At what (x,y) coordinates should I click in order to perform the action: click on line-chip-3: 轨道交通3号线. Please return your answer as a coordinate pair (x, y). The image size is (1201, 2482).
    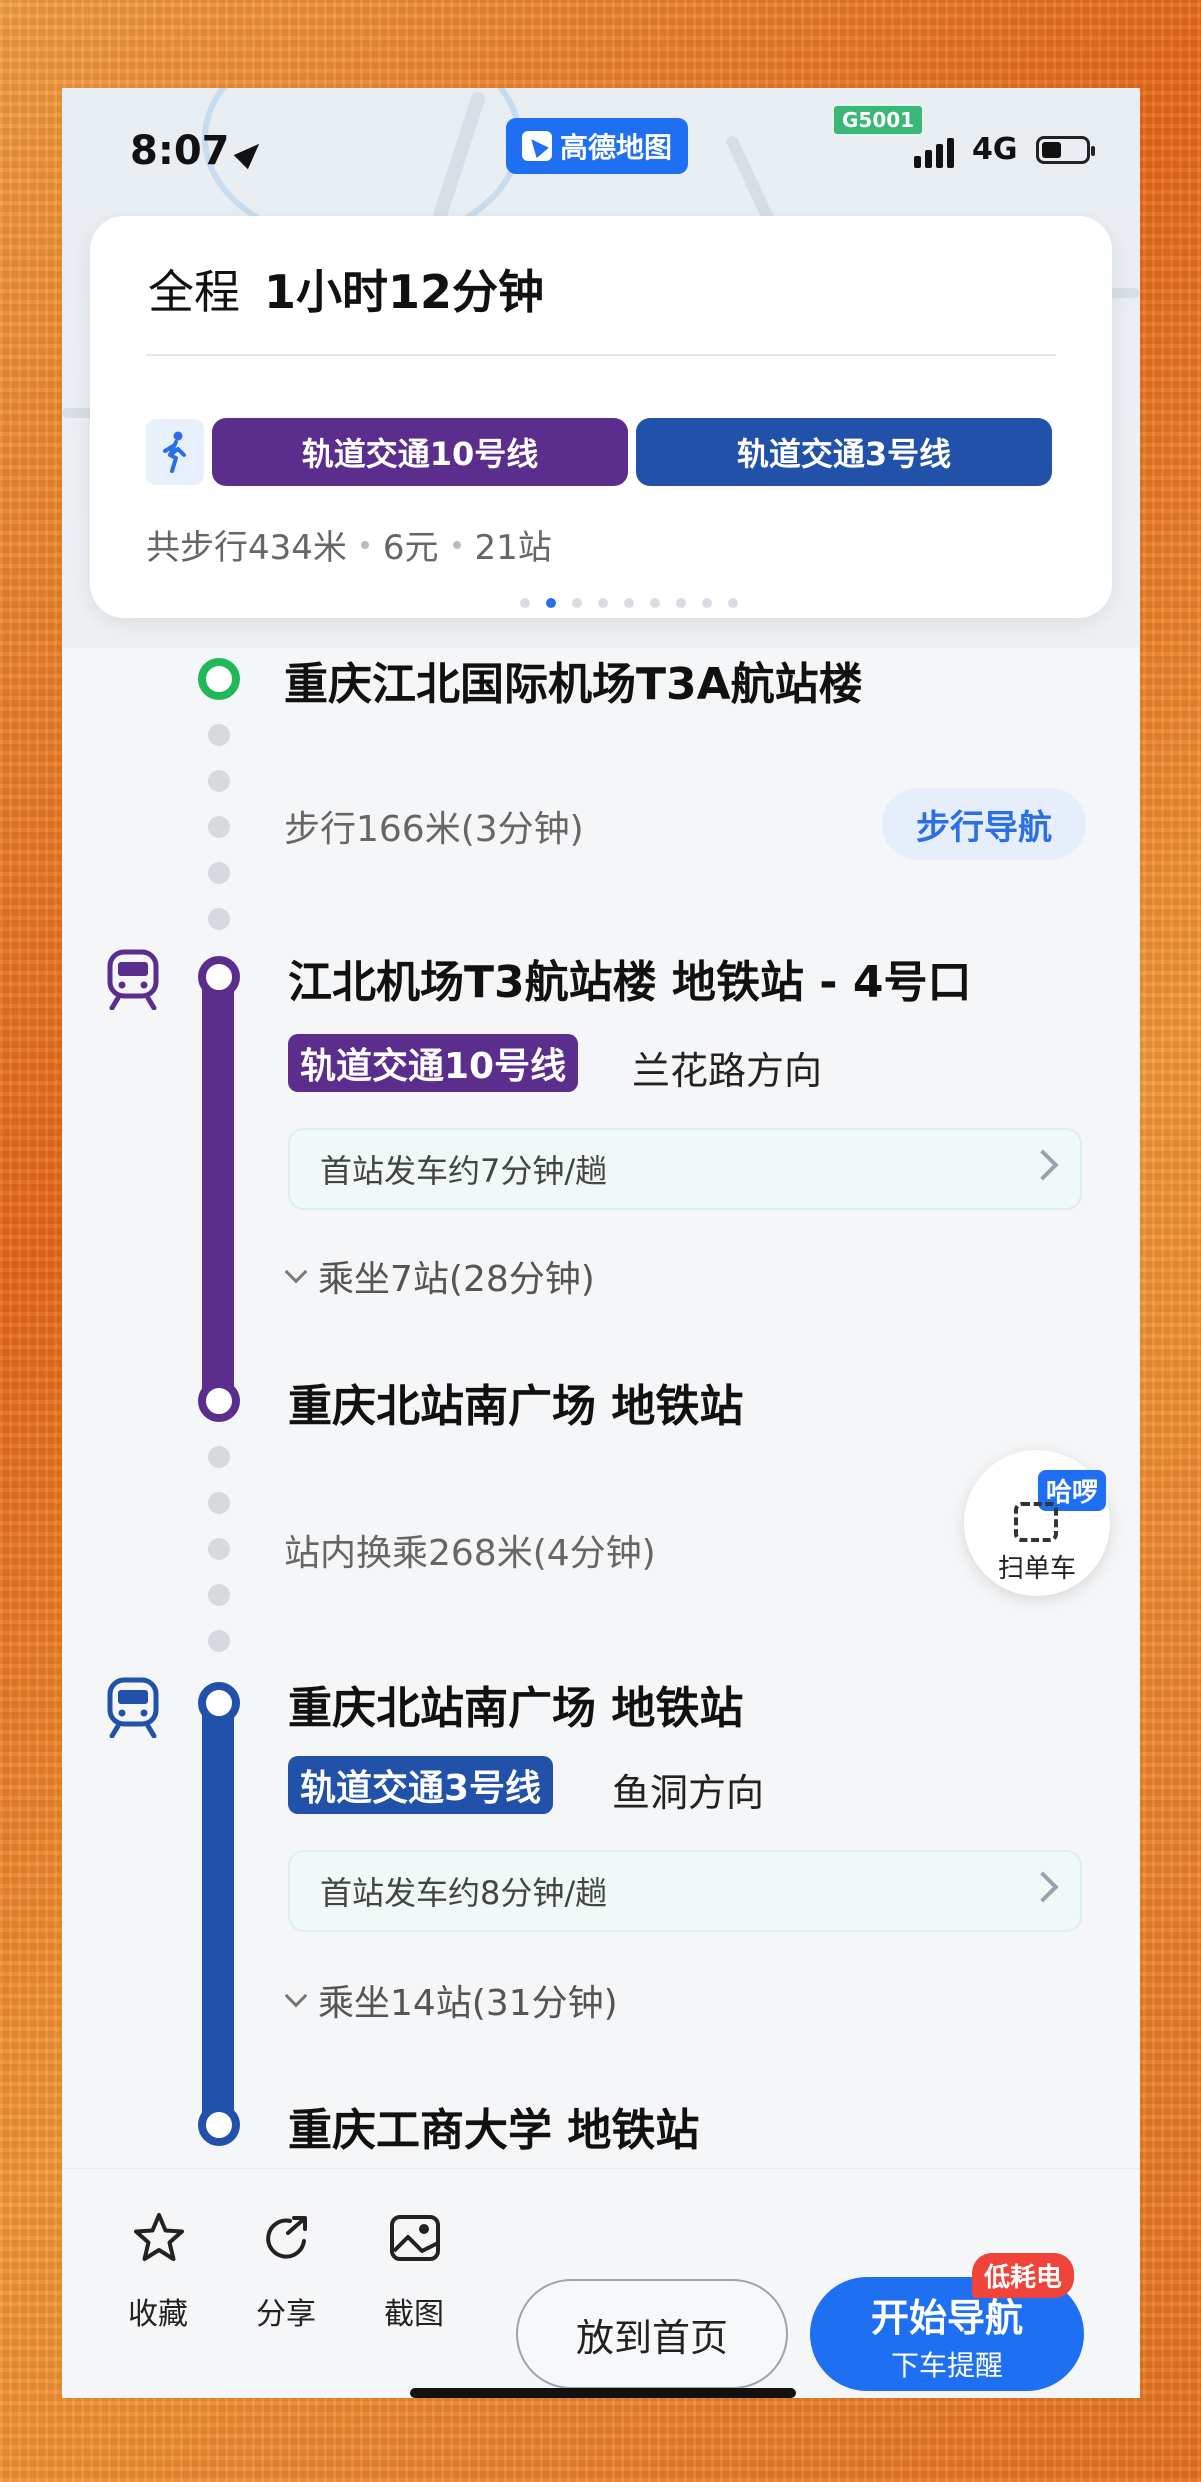
    Looking at the image, I should click on (844, 452).